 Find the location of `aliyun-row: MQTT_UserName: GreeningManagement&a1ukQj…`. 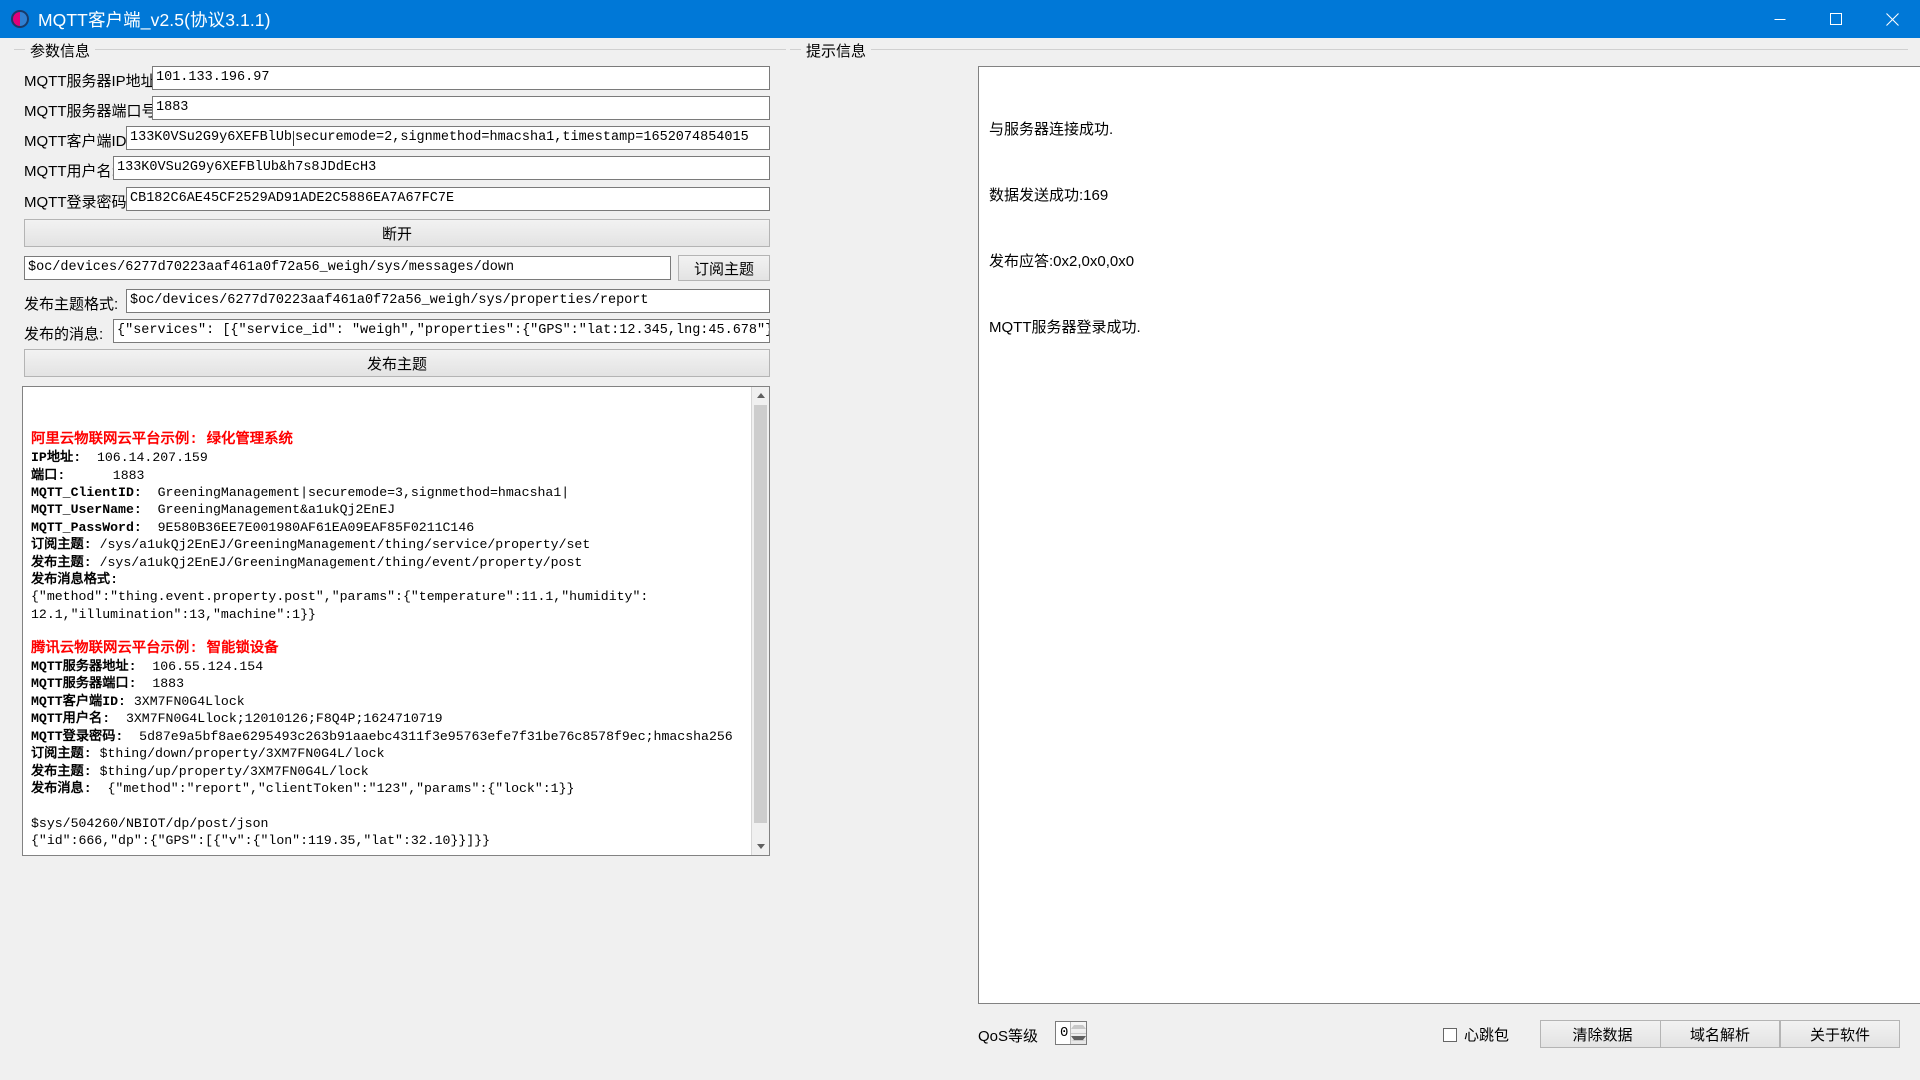

aliyun-row: MQTT_UserName: GreeningManagement&a1ukQj… is located at coordinates (388, 509).